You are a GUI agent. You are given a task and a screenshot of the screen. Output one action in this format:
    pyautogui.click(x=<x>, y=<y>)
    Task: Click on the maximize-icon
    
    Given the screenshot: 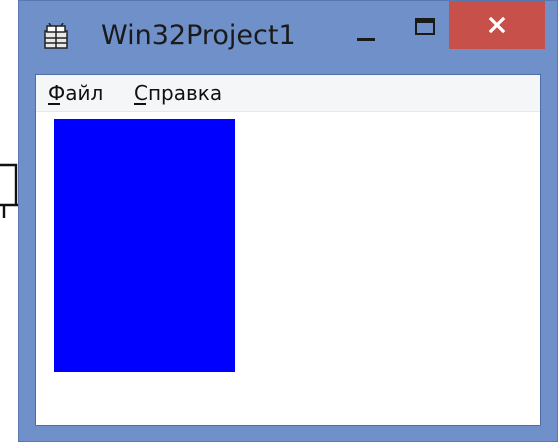 What is the action you would take?
    pyautogui.click(x=425, y=26)
    